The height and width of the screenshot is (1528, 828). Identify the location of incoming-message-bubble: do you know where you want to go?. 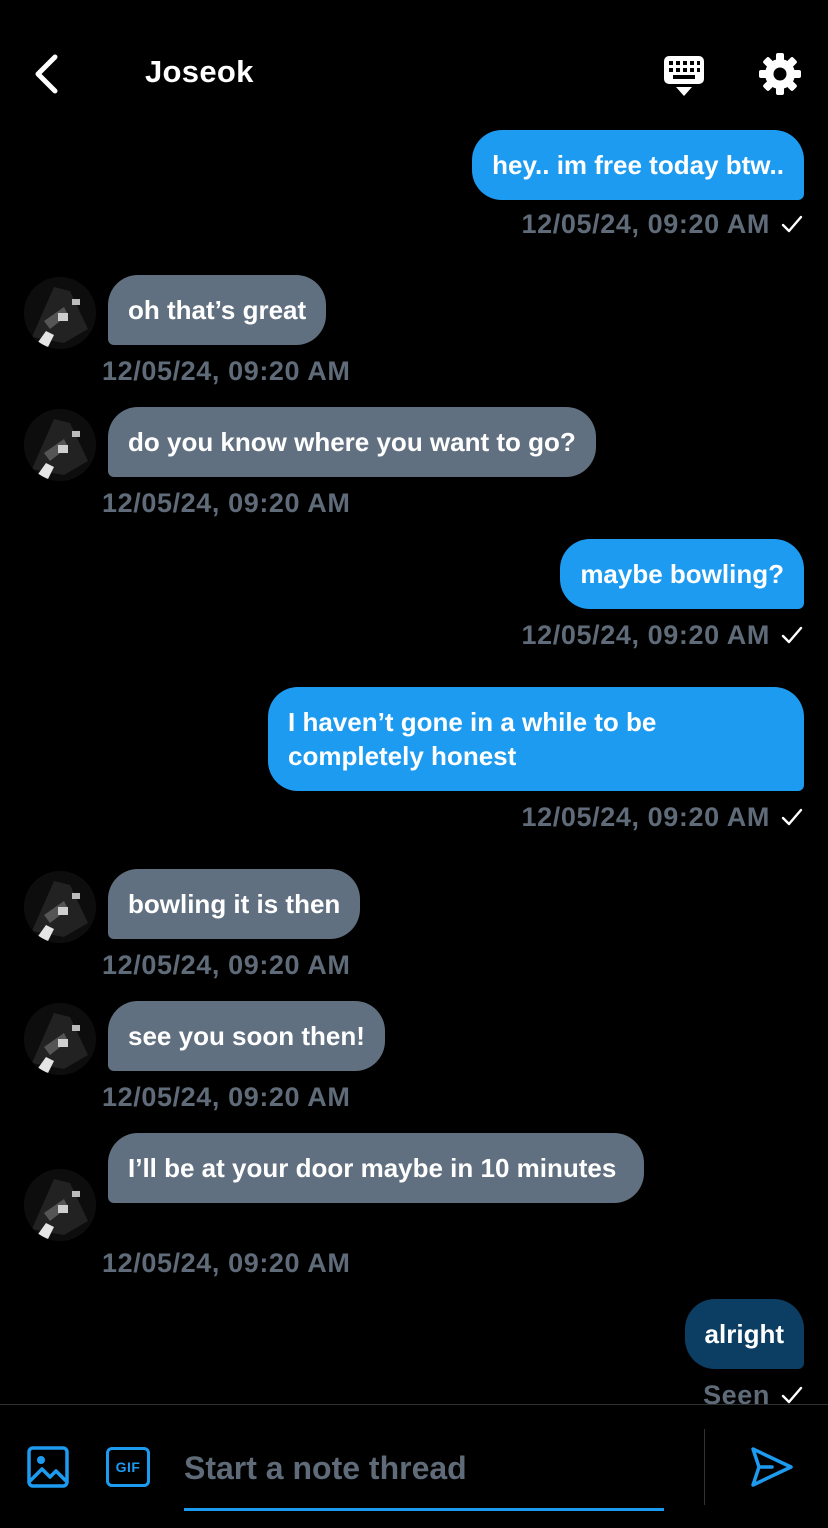
(352, 442).